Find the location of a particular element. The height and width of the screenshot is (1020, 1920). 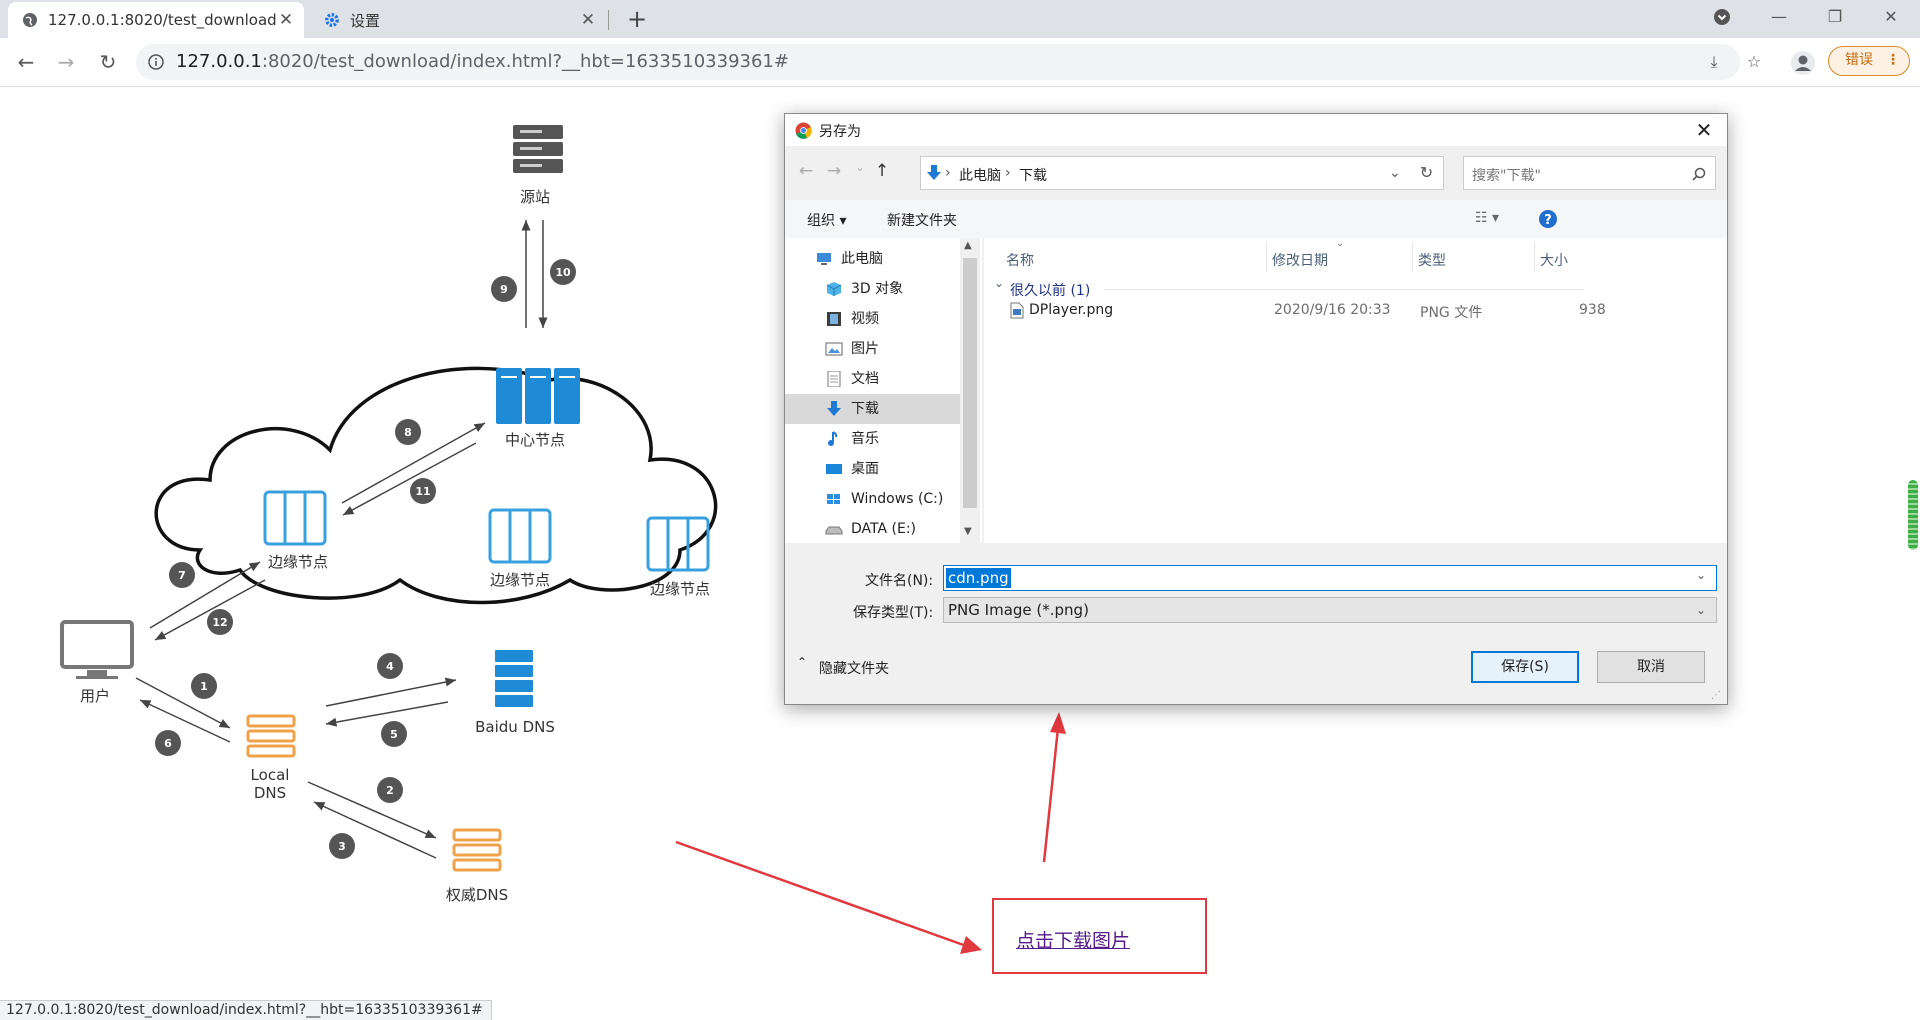

nav-item-label: 此电脑 is located at coordinates (862, 259).